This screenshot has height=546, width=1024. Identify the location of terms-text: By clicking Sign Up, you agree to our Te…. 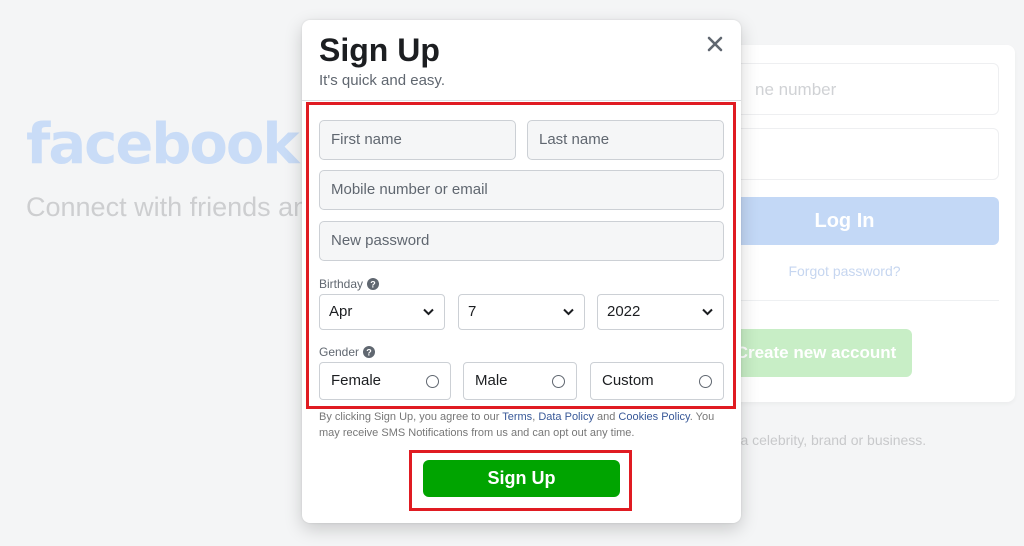
(517, 425).